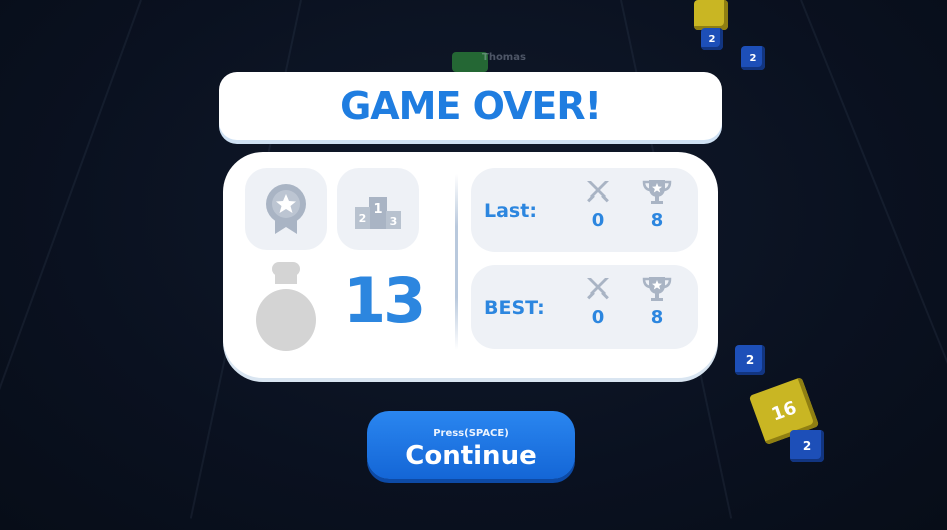  I want to click on svg-text: 2, so click(363, 218).